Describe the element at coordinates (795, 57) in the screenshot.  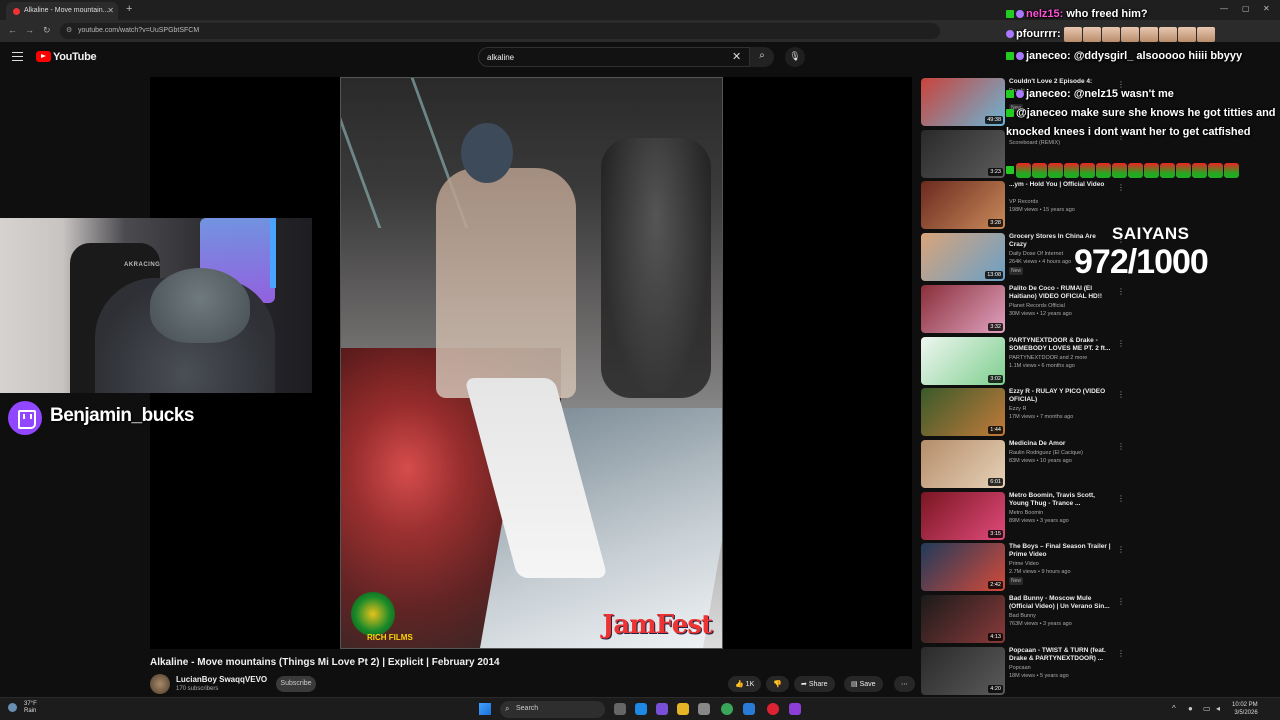
I see `voice-search-button: 🎙` at that location.